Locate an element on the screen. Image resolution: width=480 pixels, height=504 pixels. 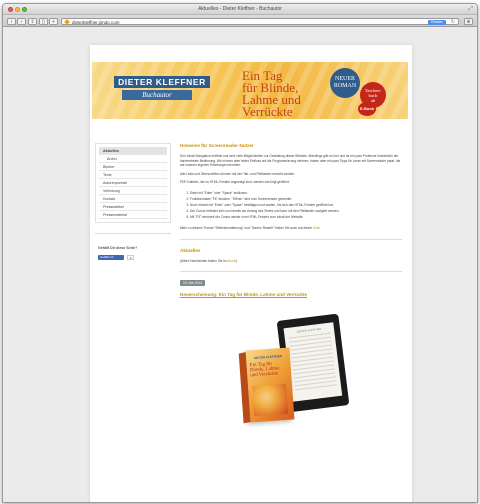
archive-note-suffix: ) is located at coordinates (237, 260).